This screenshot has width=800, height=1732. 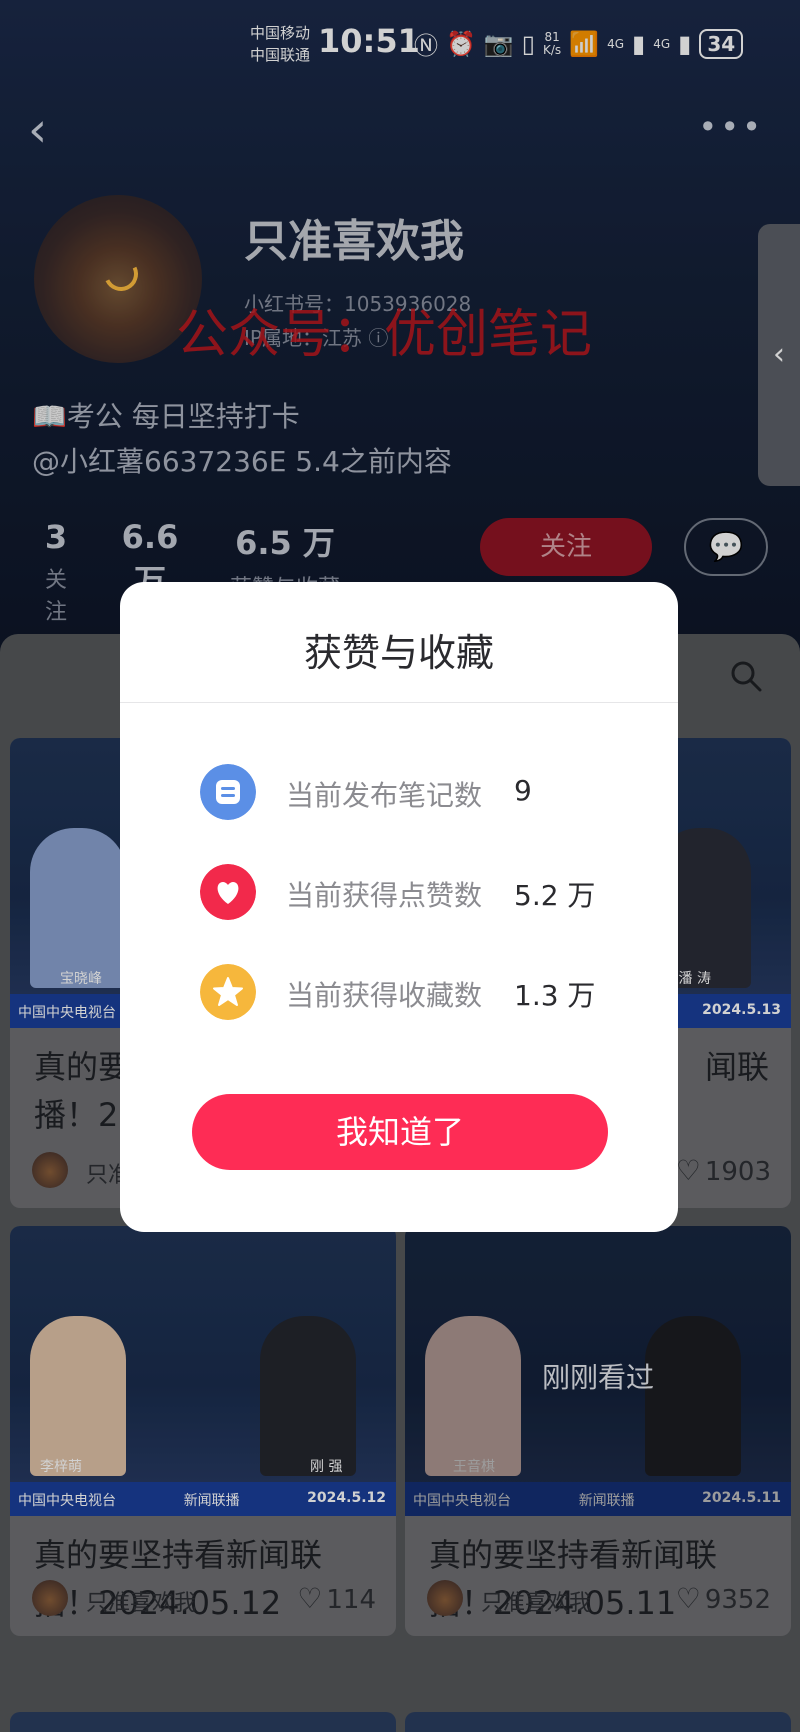 What do you see at coordinates (523, 790) in the screenshot?
I see `stat-row-value: 9` at bounding box center [523, 790].